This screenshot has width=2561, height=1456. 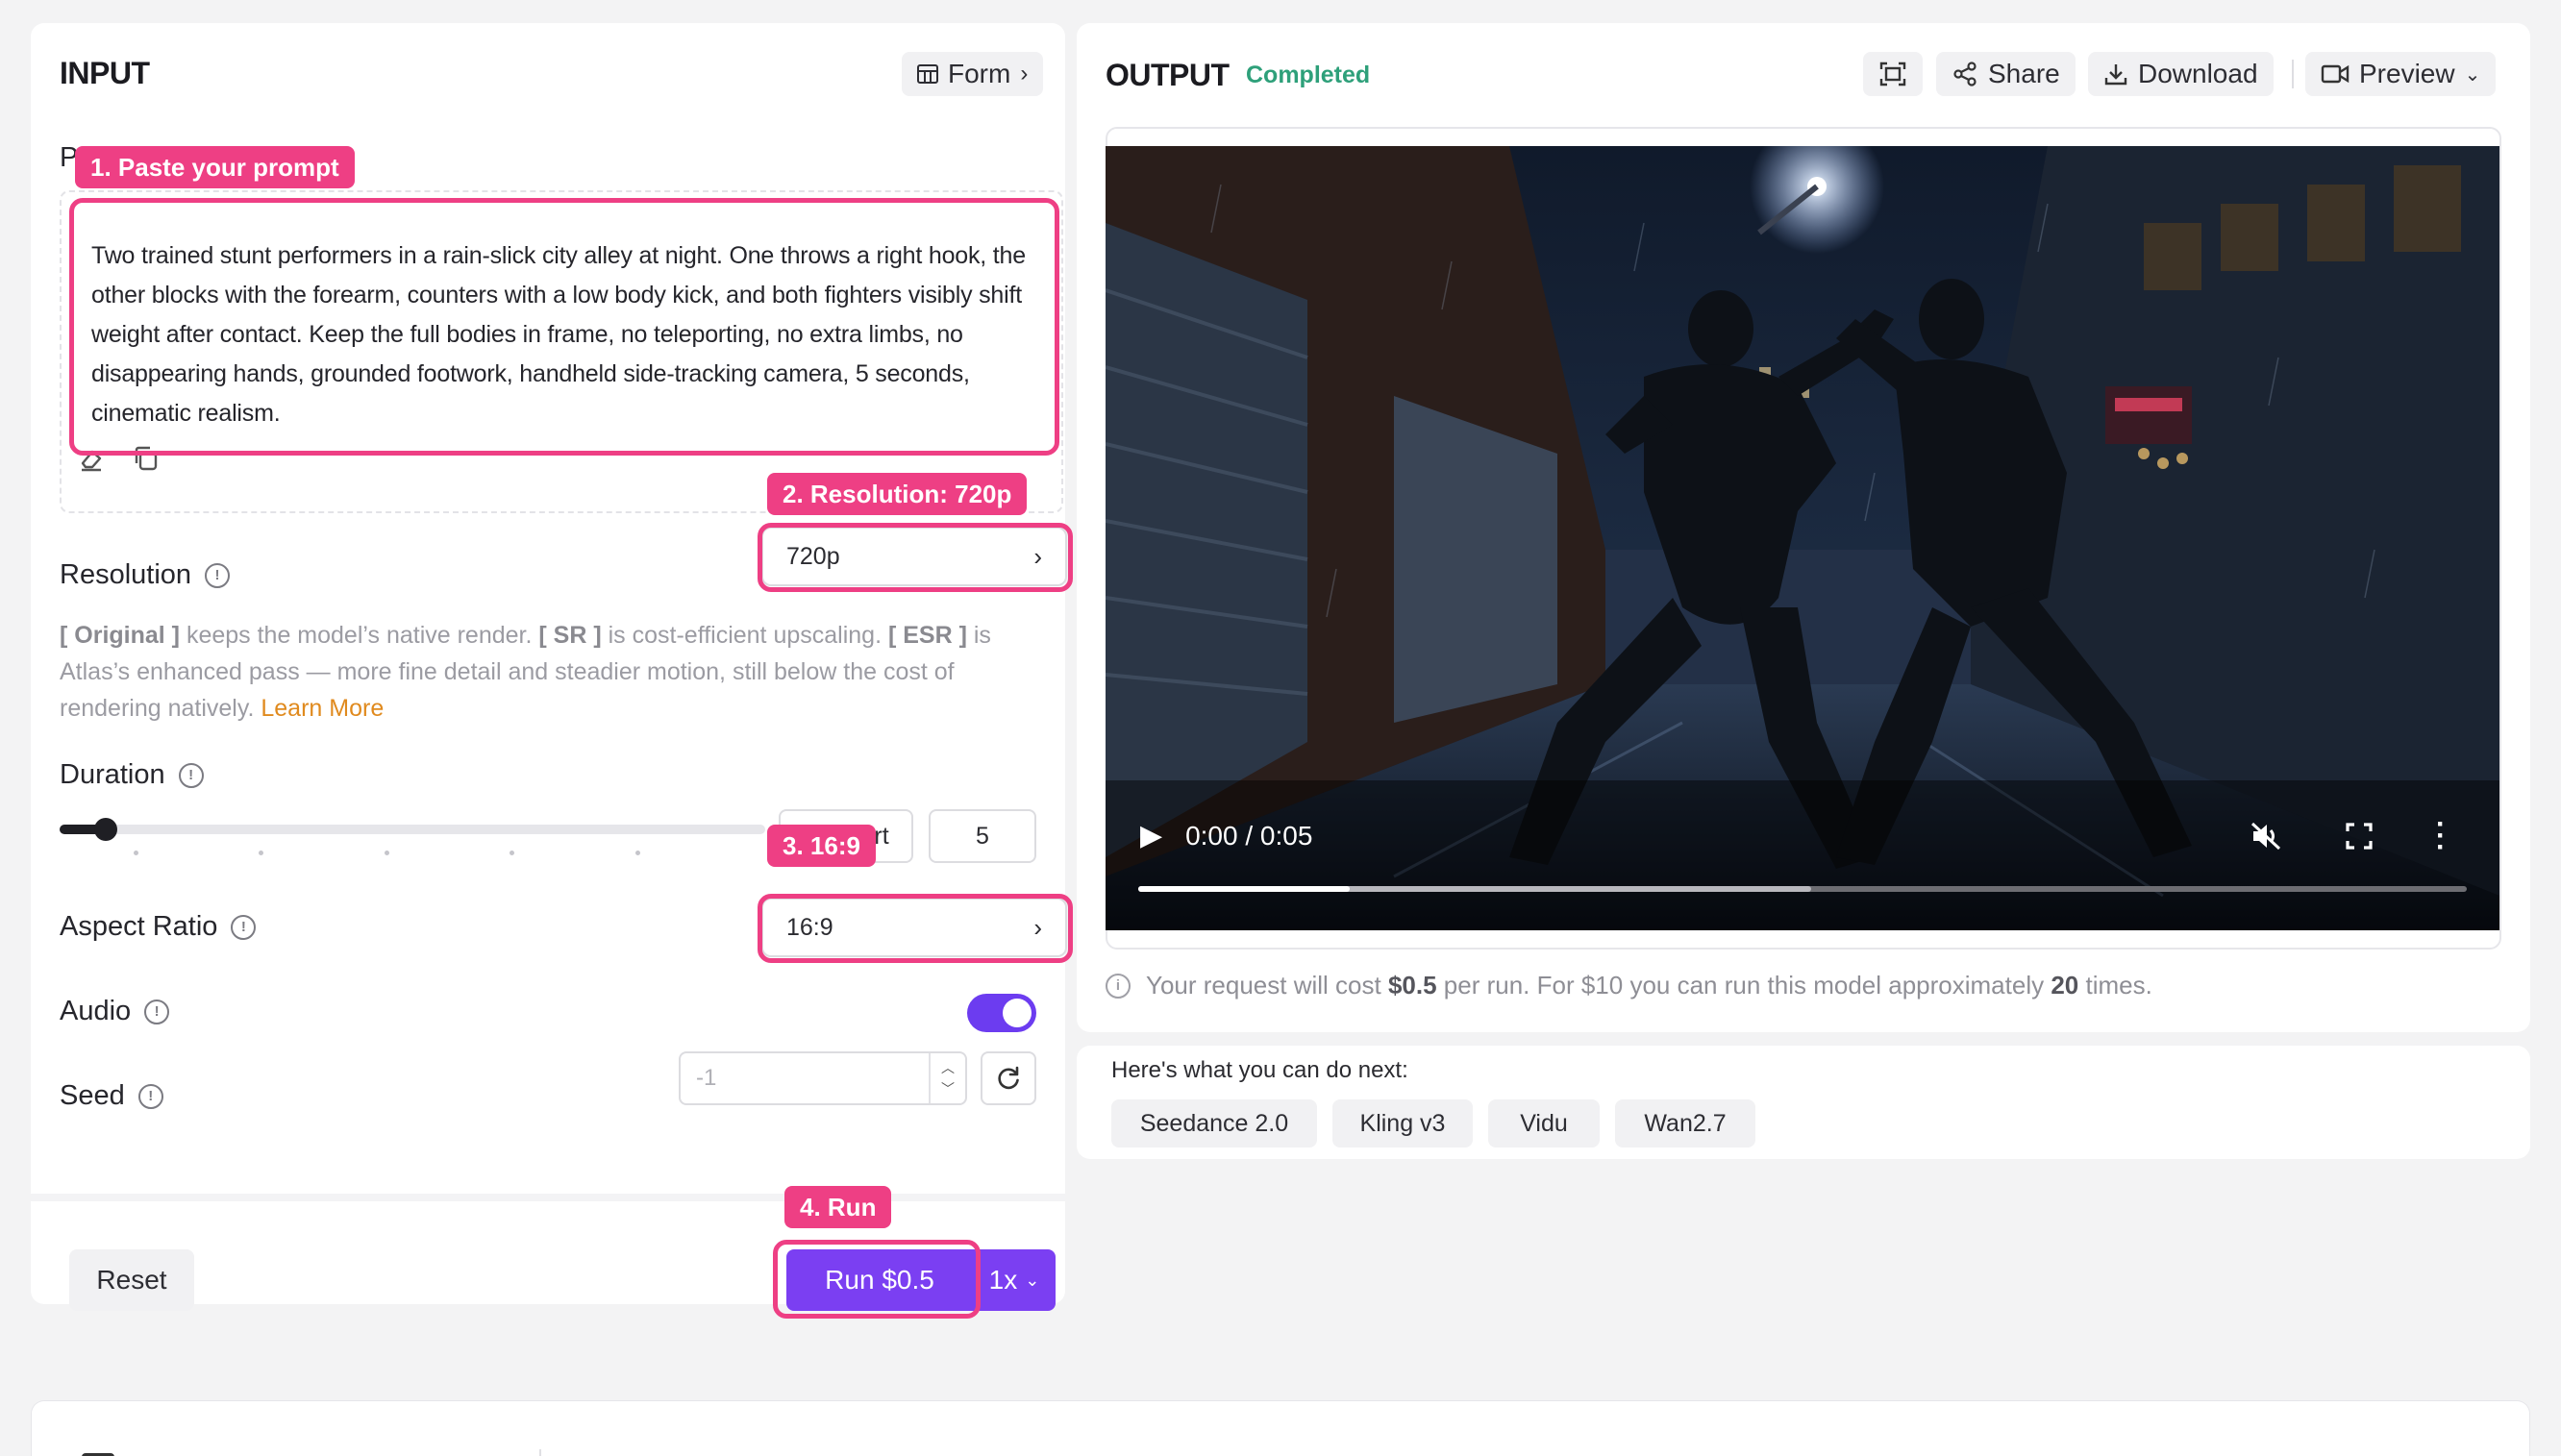 What do you see at coordinates (2024, 73) in the screenshot?
I see `share-label: Share` at bounding box center [2024, 73].